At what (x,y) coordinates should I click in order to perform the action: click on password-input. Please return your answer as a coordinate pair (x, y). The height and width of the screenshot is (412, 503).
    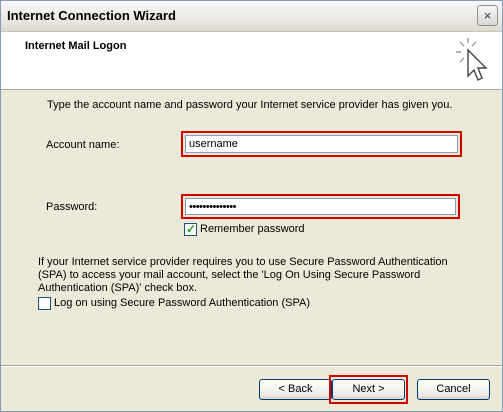
    Looking at the image, I should click on (320, 206).